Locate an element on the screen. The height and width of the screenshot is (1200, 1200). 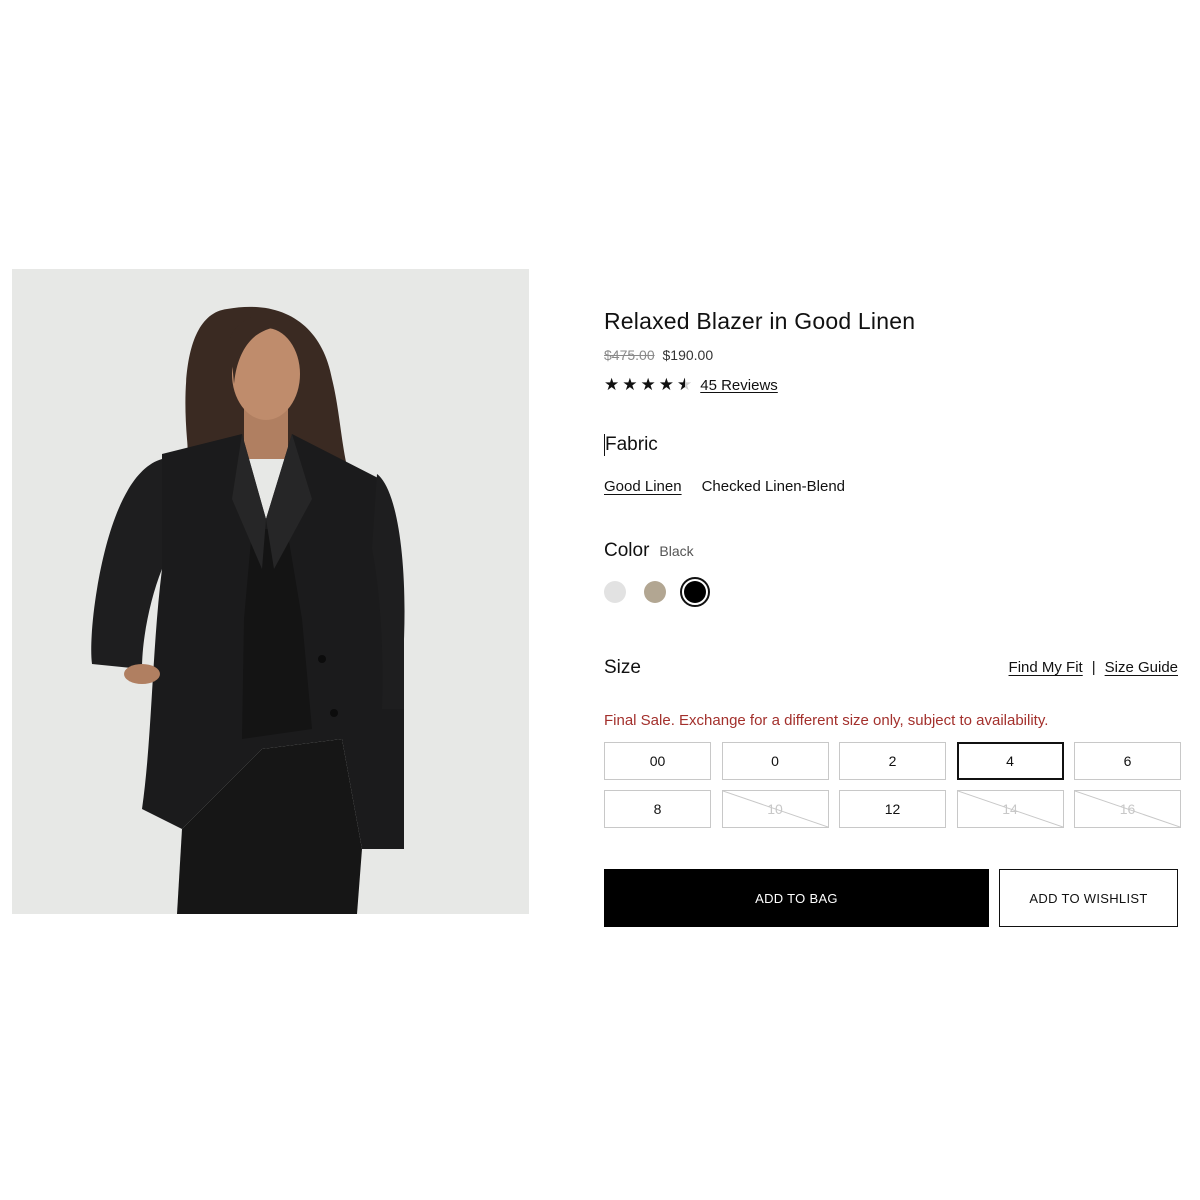
size-option-label: 8 is located at coordinates (657, 809).